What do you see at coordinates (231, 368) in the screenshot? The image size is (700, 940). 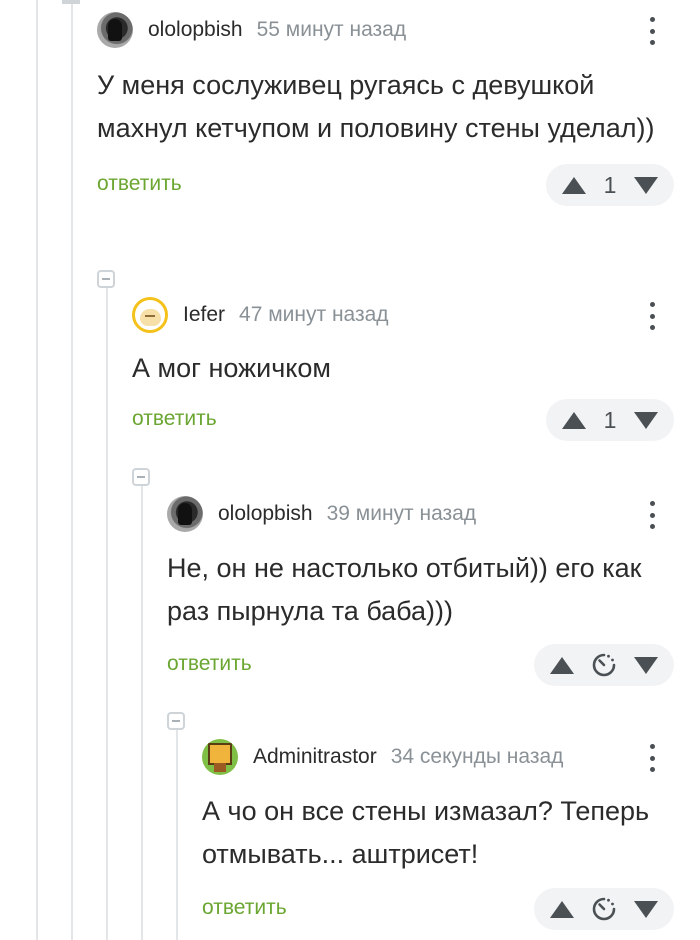 I see `comment-text: А мог ножичком` at bounding box center [231, 368].